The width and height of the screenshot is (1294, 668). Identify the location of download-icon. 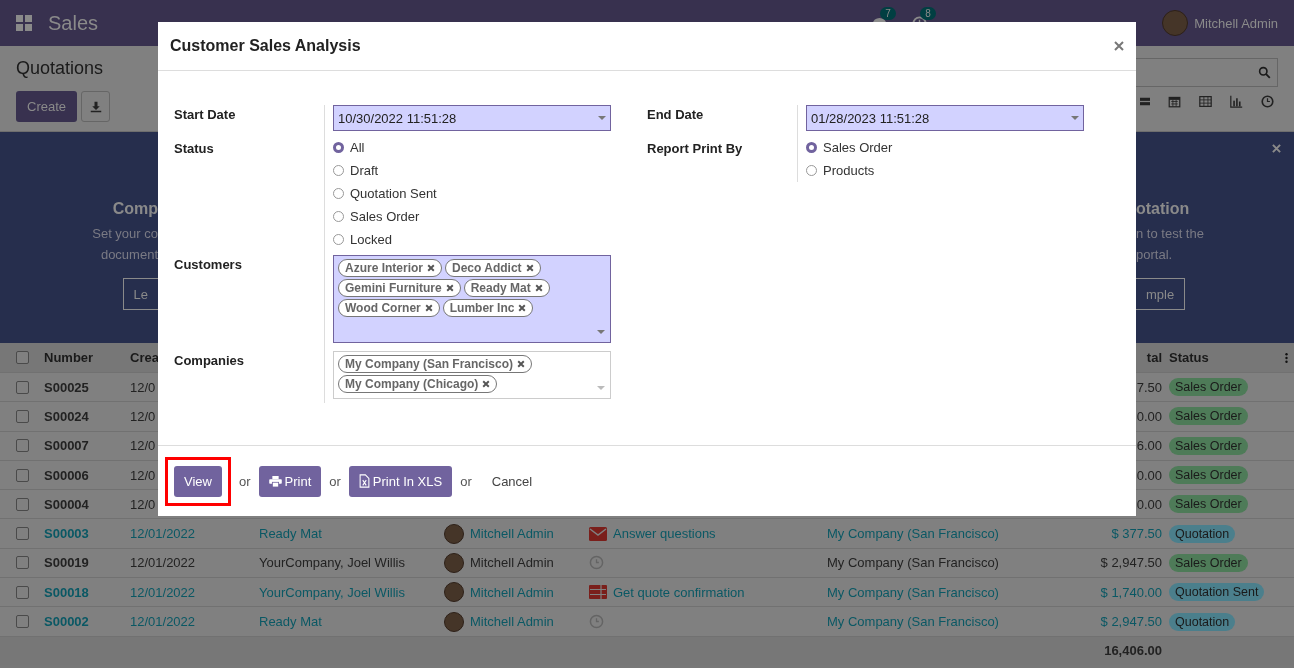
(95, 106).